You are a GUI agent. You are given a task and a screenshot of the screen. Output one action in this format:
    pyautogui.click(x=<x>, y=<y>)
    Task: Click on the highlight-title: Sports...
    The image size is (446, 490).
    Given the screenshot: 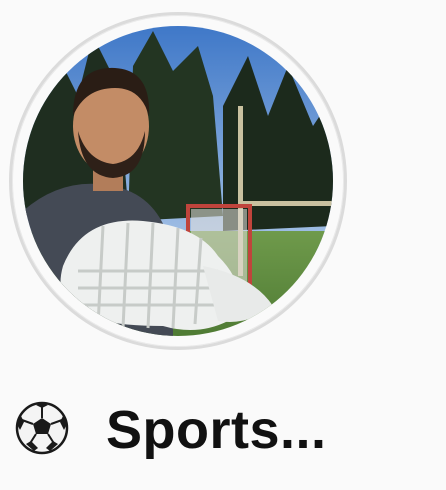 What is the action you would take?
    pyautogui.click(x=216, y=430)
    